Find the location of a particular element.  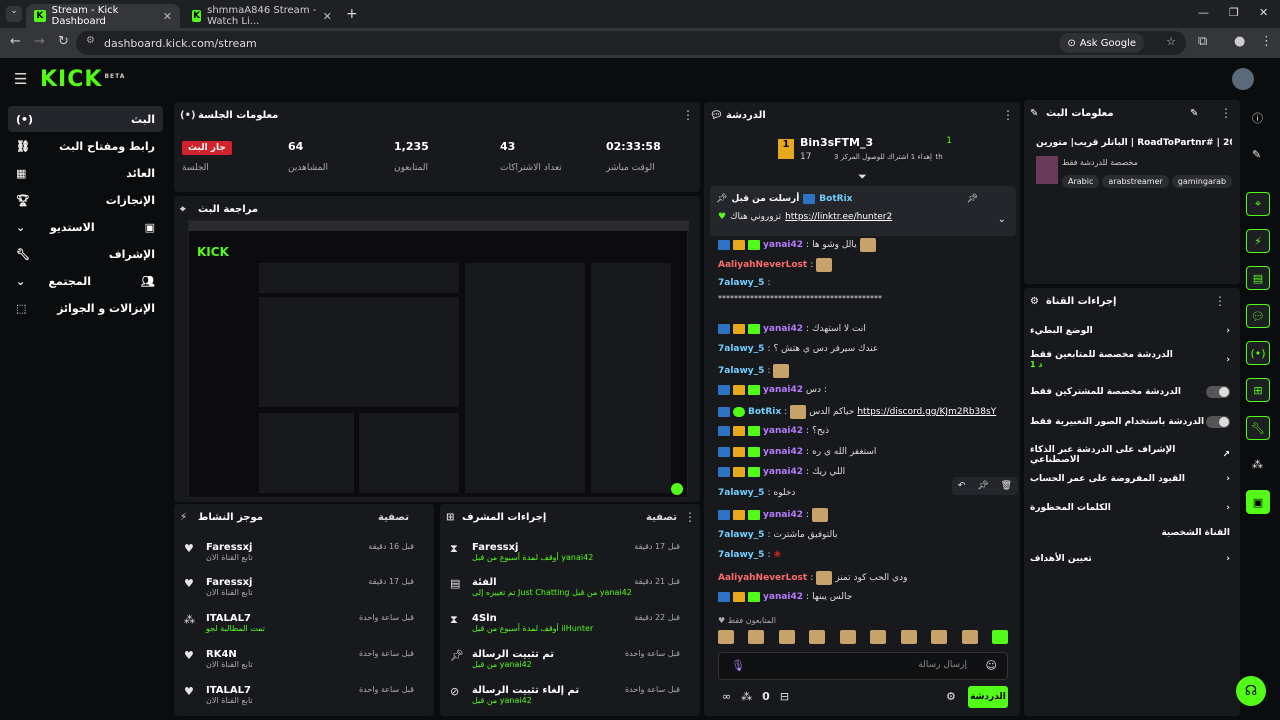

edit-icon: ✎ is located at coordinates (1034, 113).